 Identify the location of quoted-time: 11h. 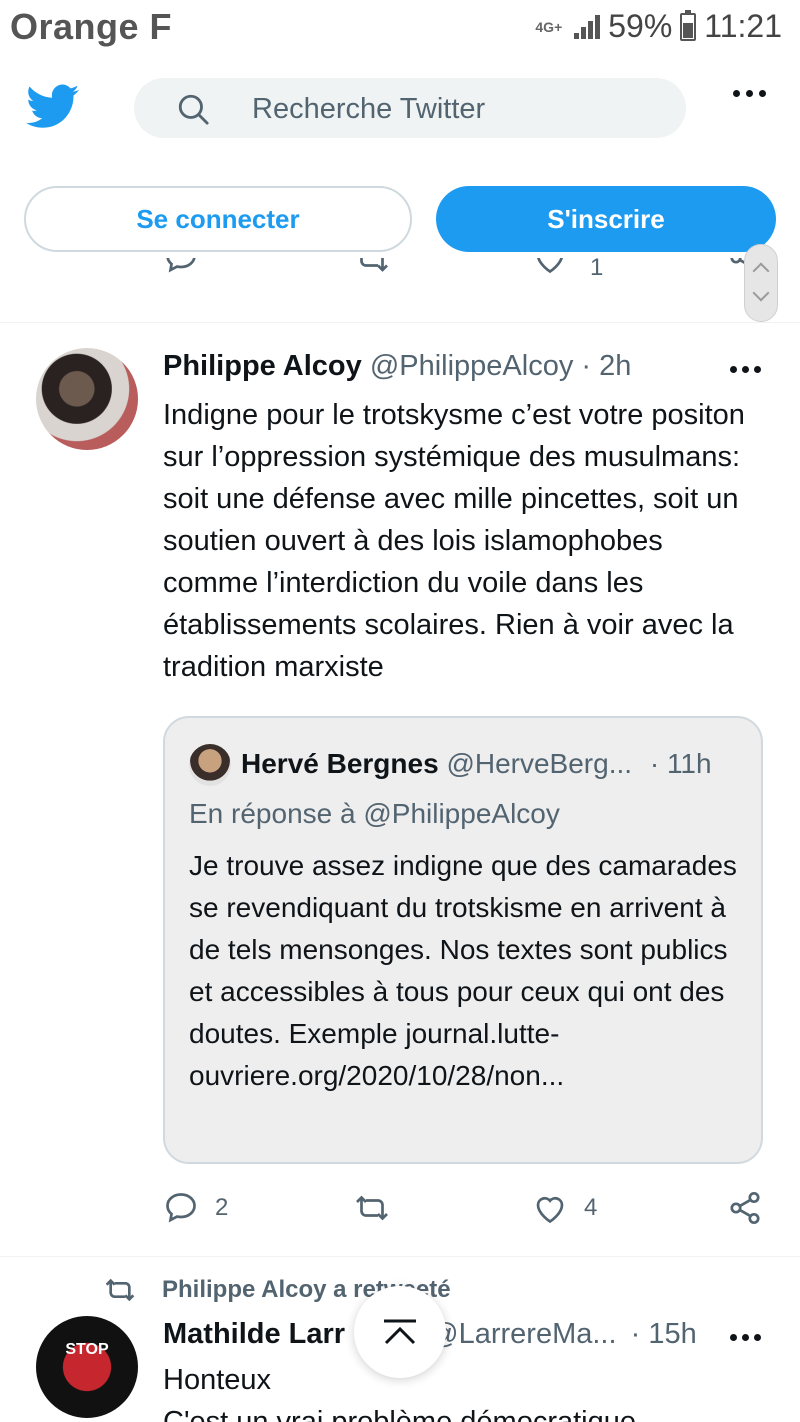
(689, 763).